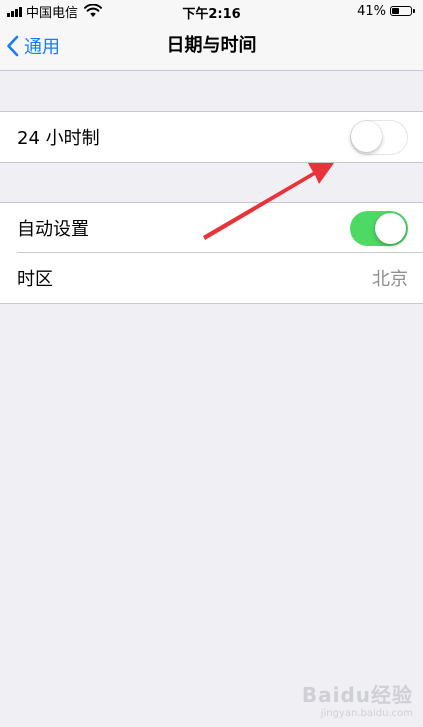  I want to click on status-right: 41%, so click(386, 11).